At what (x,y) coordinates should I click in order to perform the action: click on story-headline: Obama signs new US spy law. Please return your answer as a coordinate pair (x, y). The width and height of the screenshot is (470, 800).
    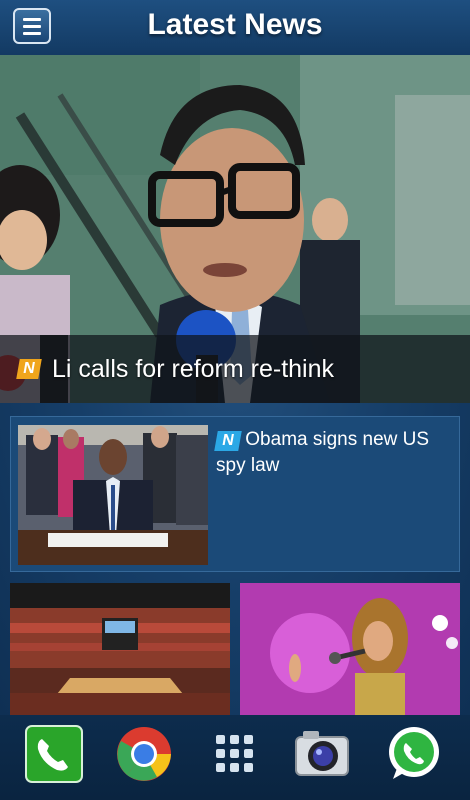
    Looking at the image, I should click on (322, 452).